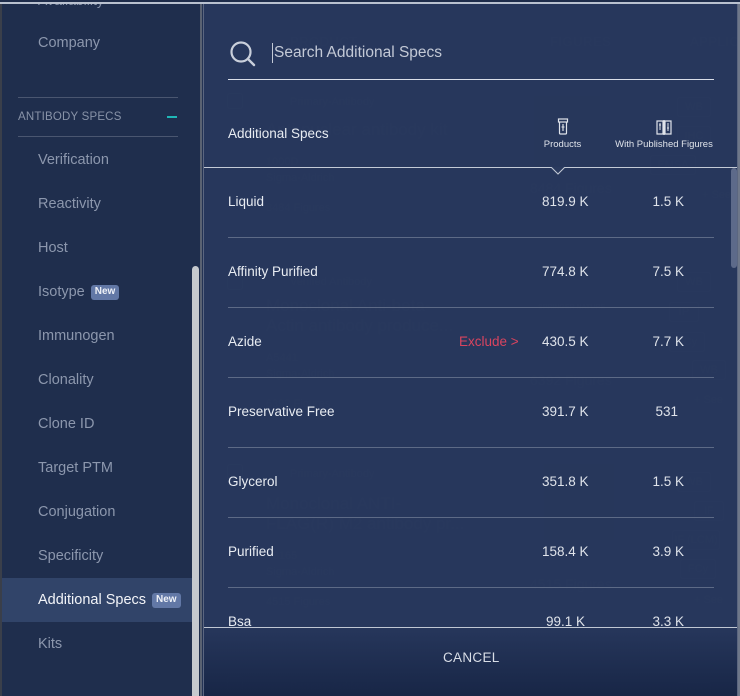 The width and height of the screenshot is (740, 696). What do you see at coordinates (734, 218) in the screenshot?
I see `list-scrollbar-thumb` at bounding box center [734, 218].